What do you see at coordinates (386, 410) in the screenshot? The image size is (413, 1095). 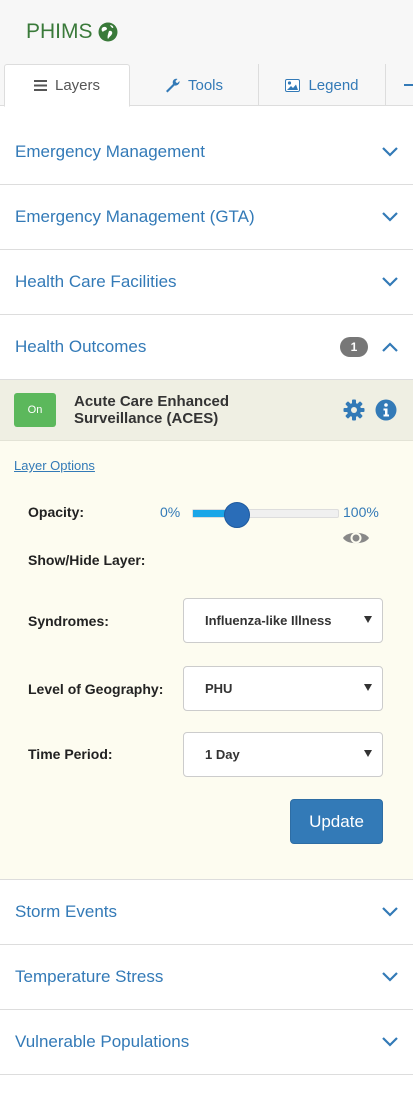 I see `info-icon` at bounding box center [386, 410].